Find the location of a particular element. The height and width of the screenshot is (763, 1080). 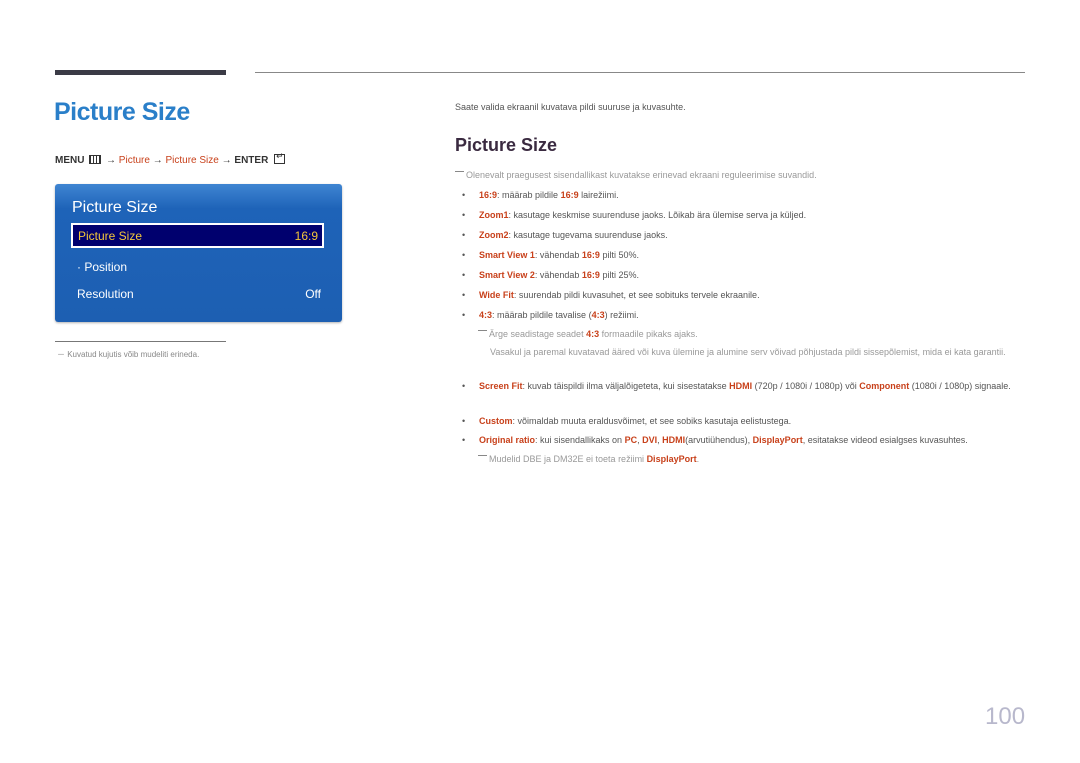

osd-item-value: 16:9 is located at coordinates (306, 236).